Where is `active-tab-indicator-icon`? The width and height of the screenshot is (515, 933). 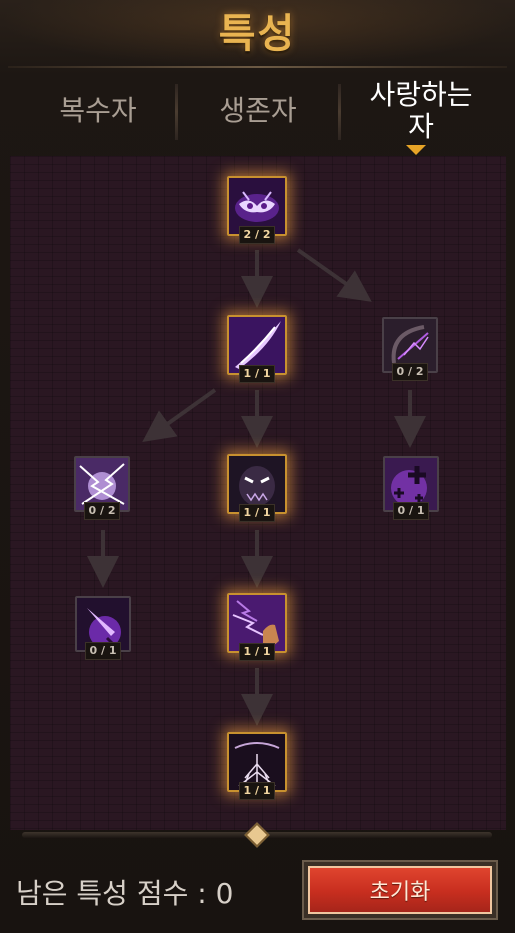 active-tab-indicator-icon is located at coordinates (416, 150).